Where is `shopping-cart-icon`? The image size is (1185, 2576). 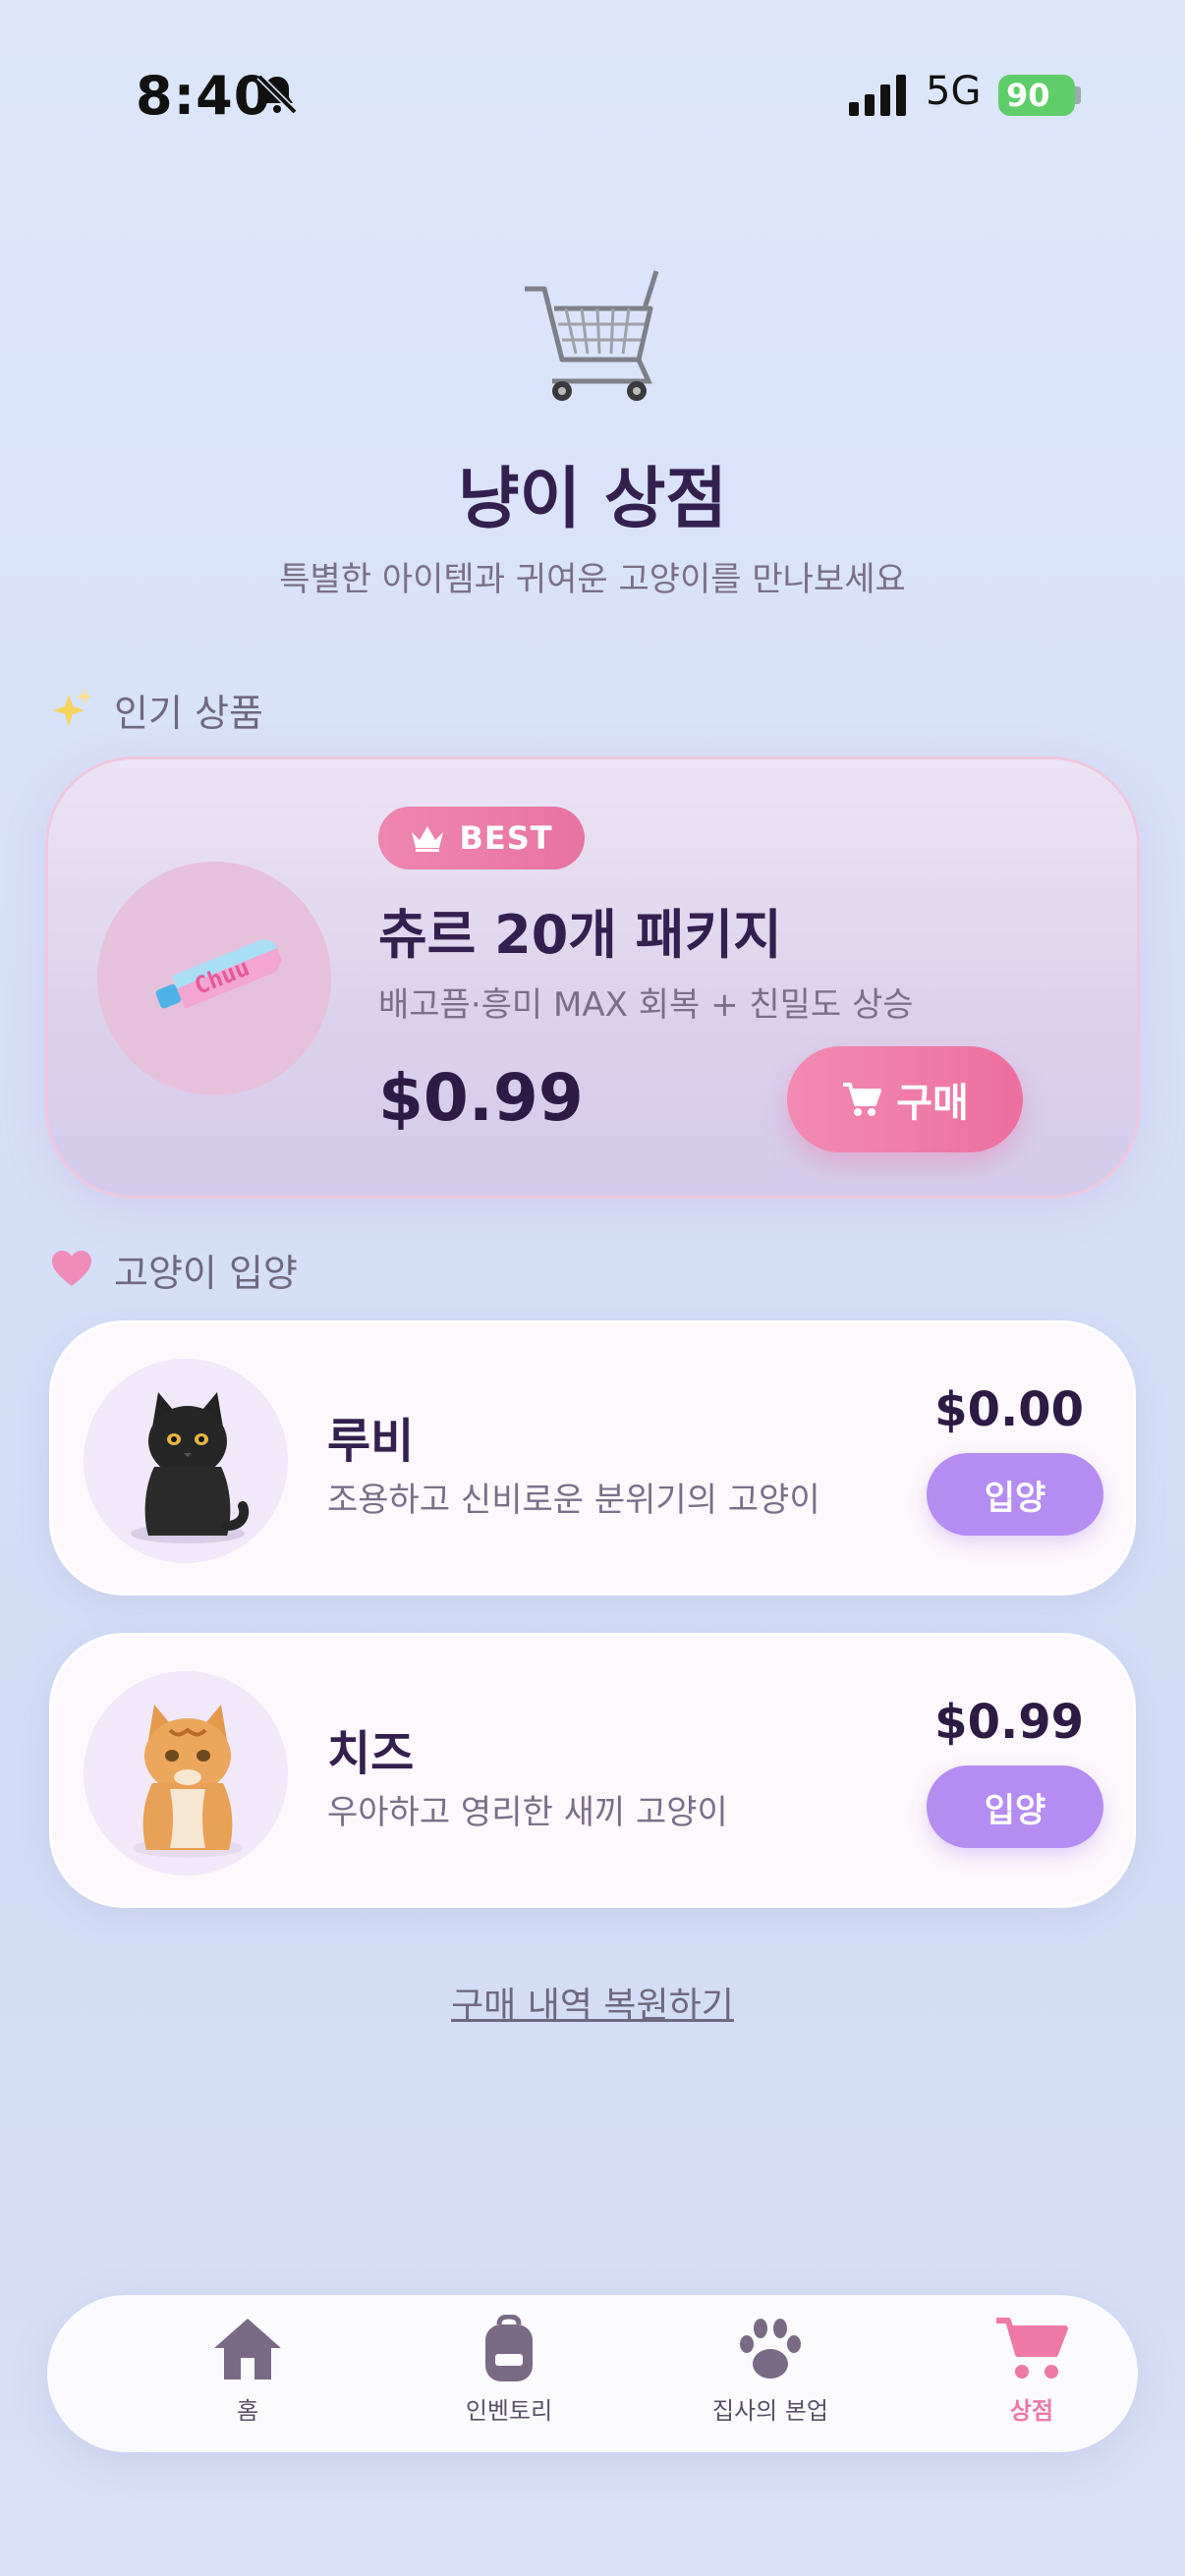 shopping-cart-icon is located at coordinates (592, 335).